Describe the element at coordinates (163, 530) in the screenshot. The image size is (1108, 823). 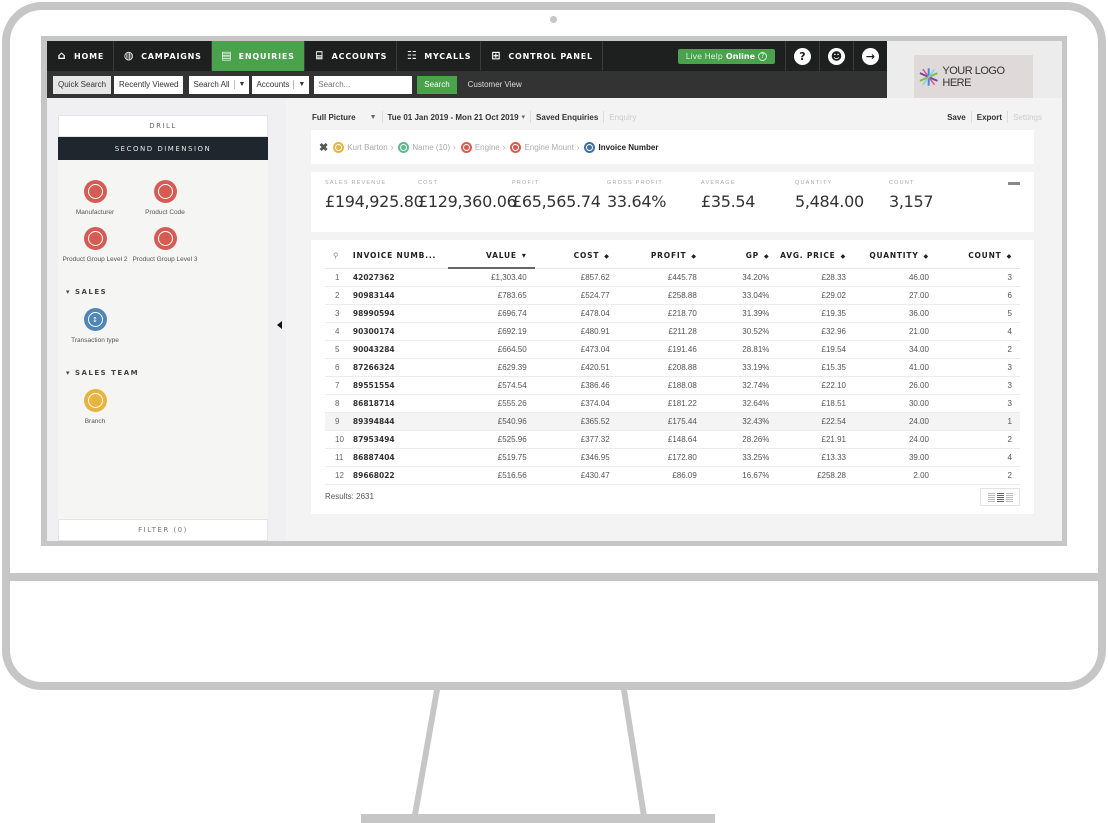
I see `filter-tab: FILTER (0)` at that location.